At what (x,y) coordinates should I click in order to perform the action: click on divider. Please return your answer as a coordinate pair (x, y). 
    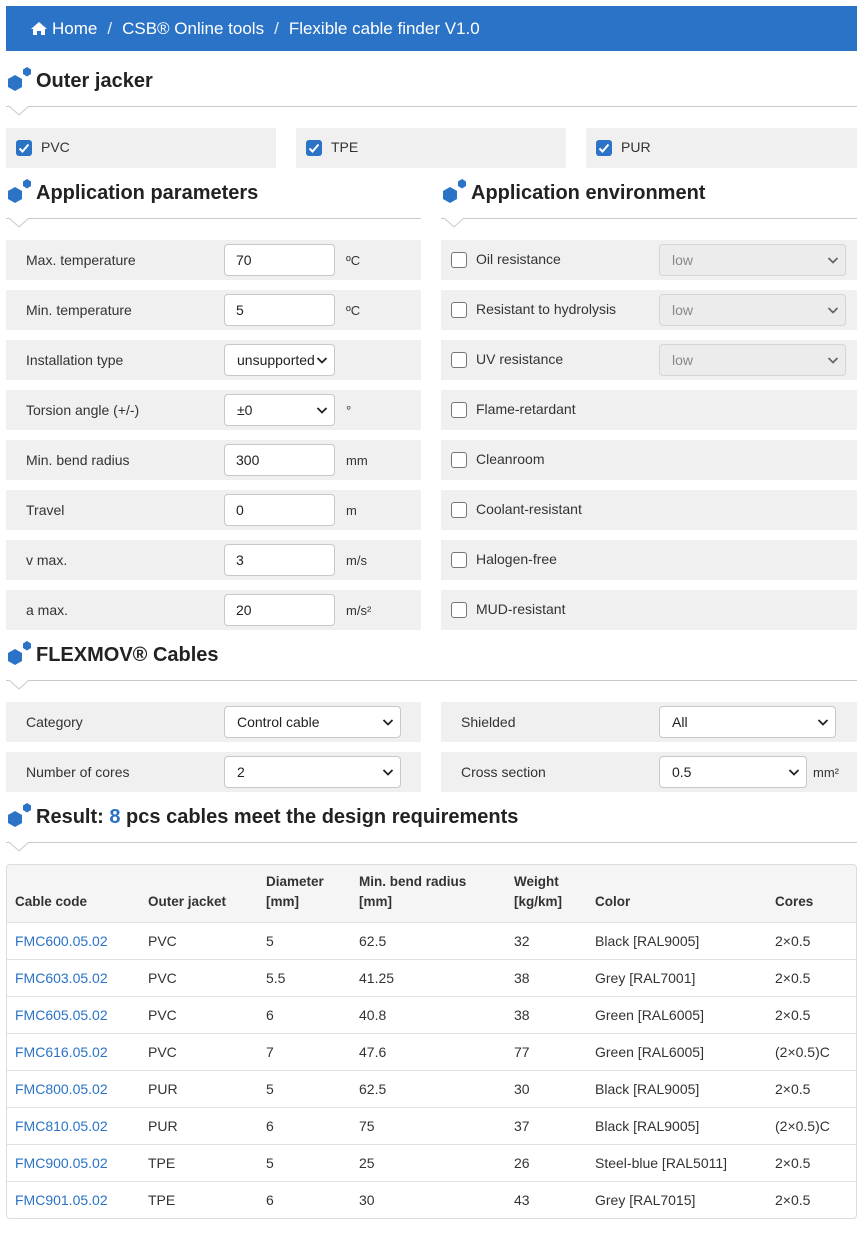
    Looking at the image, I should click on (213, 218).